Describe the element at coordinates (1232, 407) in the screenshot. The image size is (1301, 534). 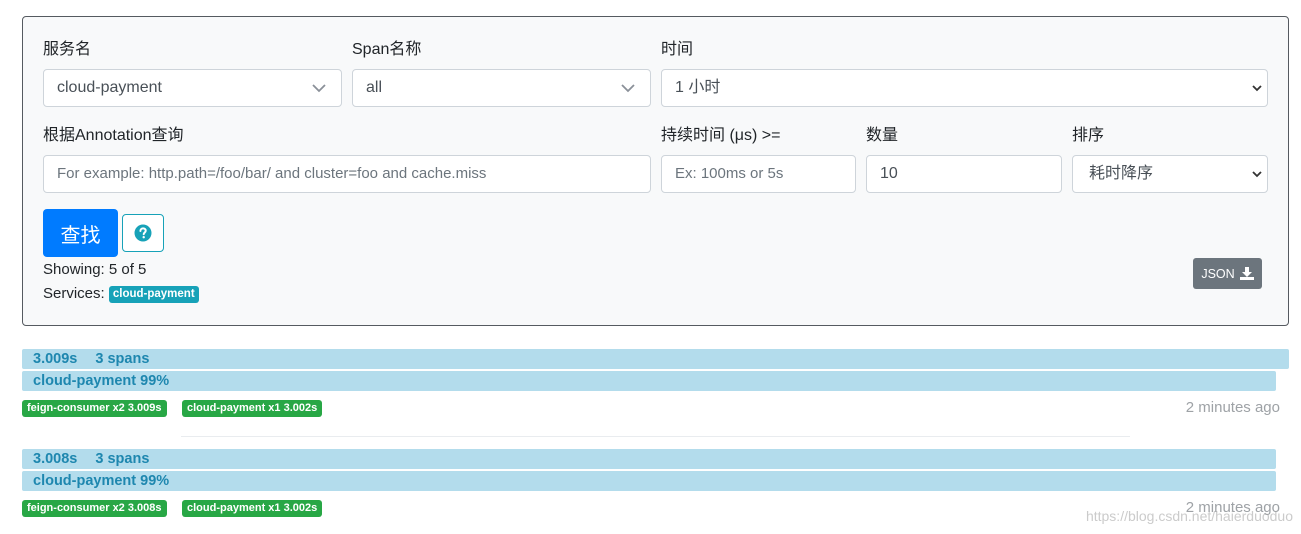
I see `trace-timestamp: 2 minutes ago` at that location.